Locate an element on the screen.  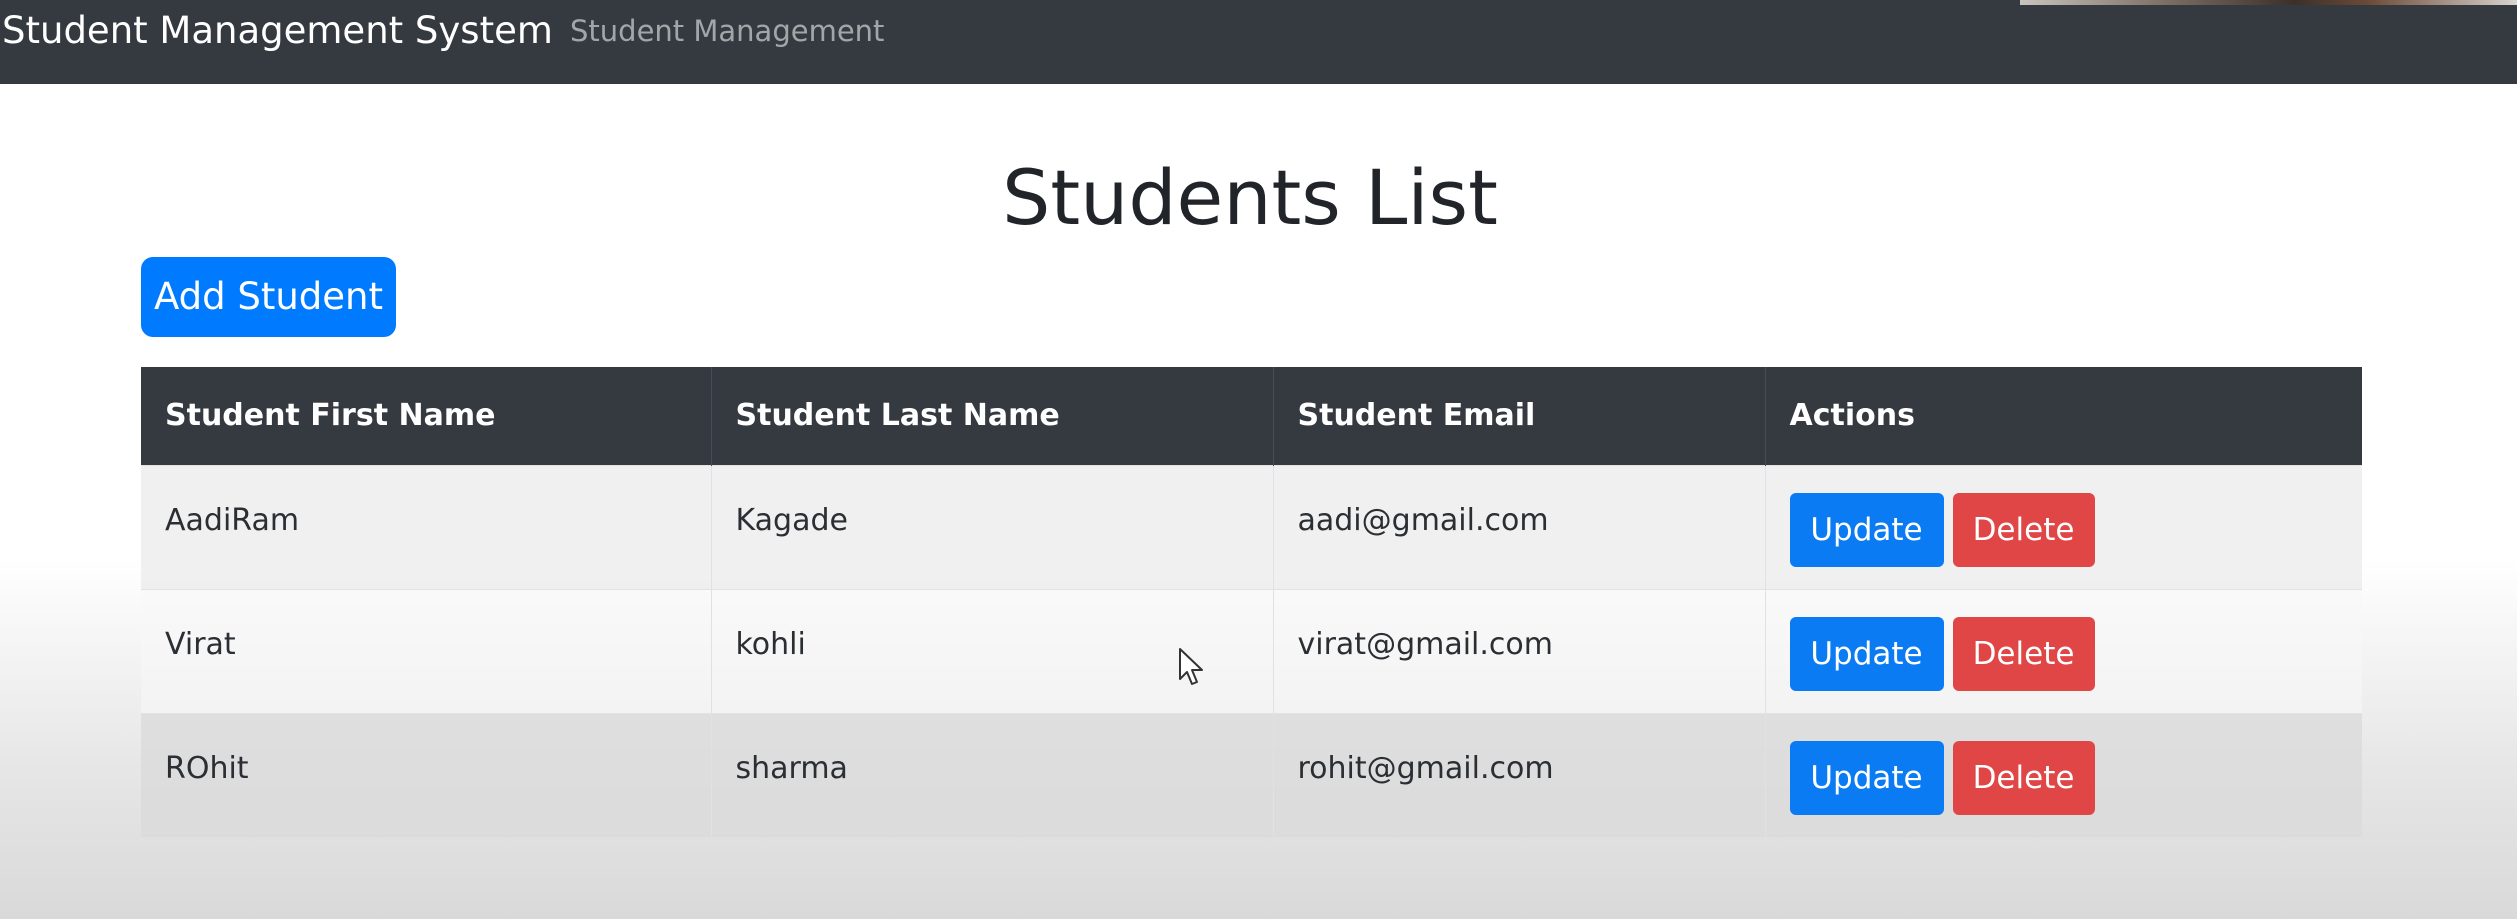
cell-email: virat@gmail.com is located at coordinates (1519, 650).